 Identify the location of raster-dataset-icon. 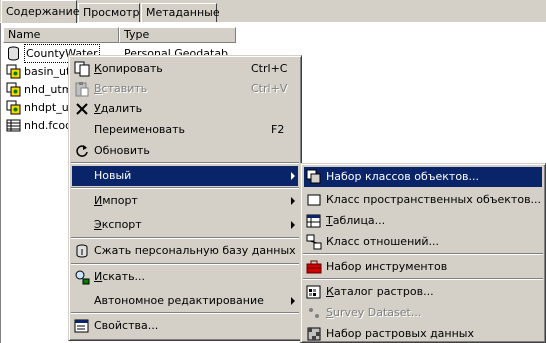
(314, 334).